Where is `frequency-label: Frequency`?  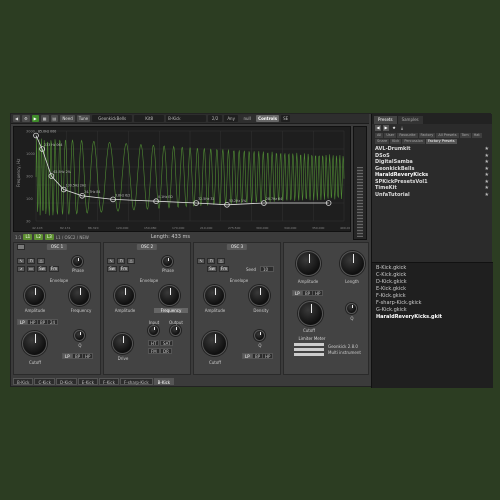
frequency-label: Frequency is located at coordinates (171, 310).